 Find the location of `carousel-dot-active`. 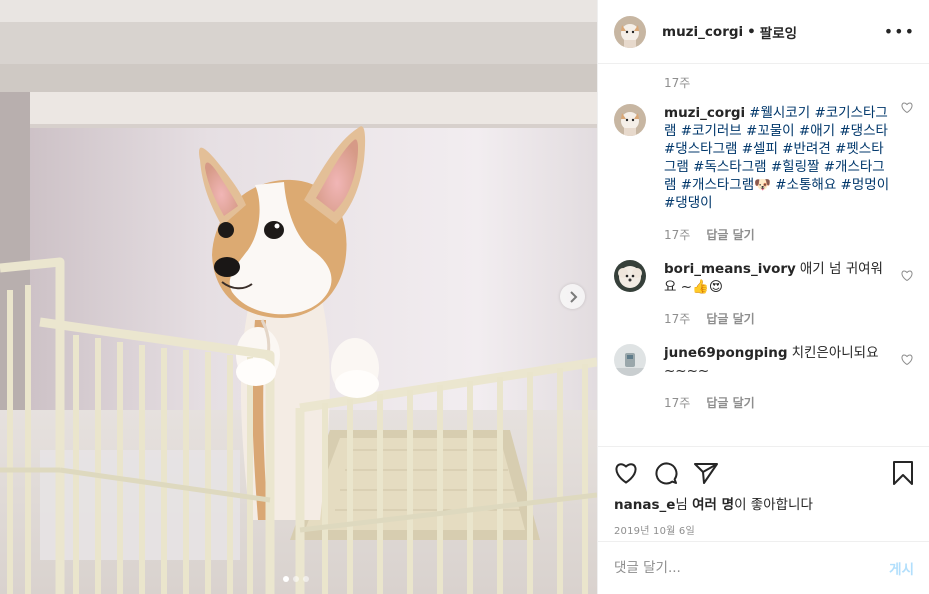

carousel-dot-active is located at coordinates (286, 579).